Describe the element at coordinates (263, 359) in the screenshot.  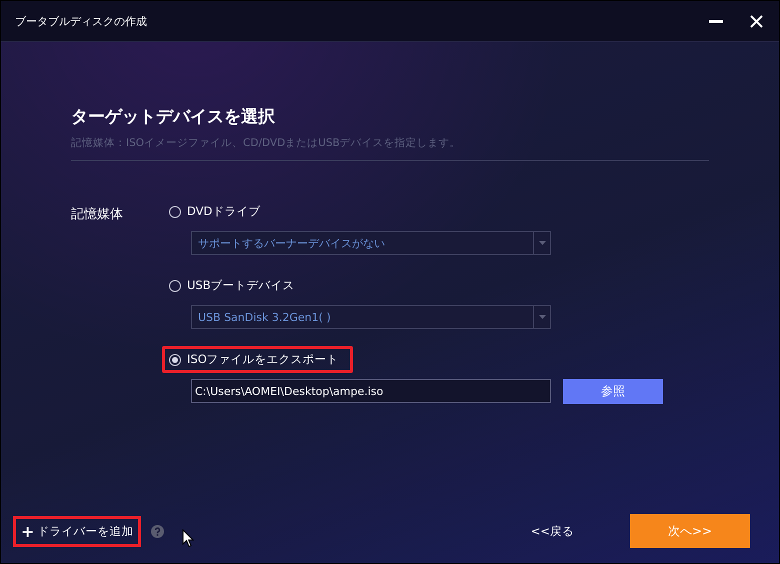
I see `radio-label: ISOファイルをエクスポート` at that location.